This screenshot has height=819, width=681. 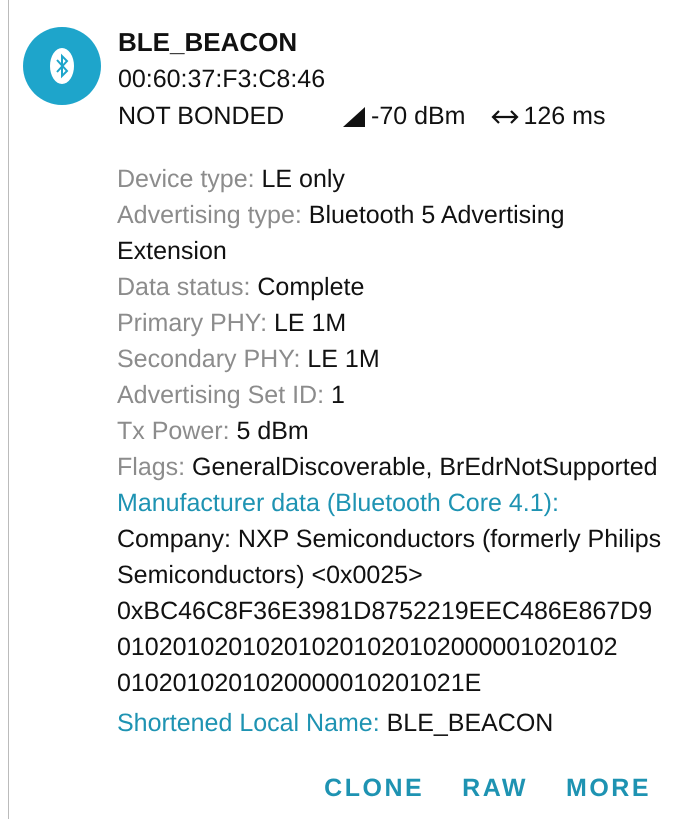 I want to click on device-name: BLE_BEACON, so click(x=208, y=42).